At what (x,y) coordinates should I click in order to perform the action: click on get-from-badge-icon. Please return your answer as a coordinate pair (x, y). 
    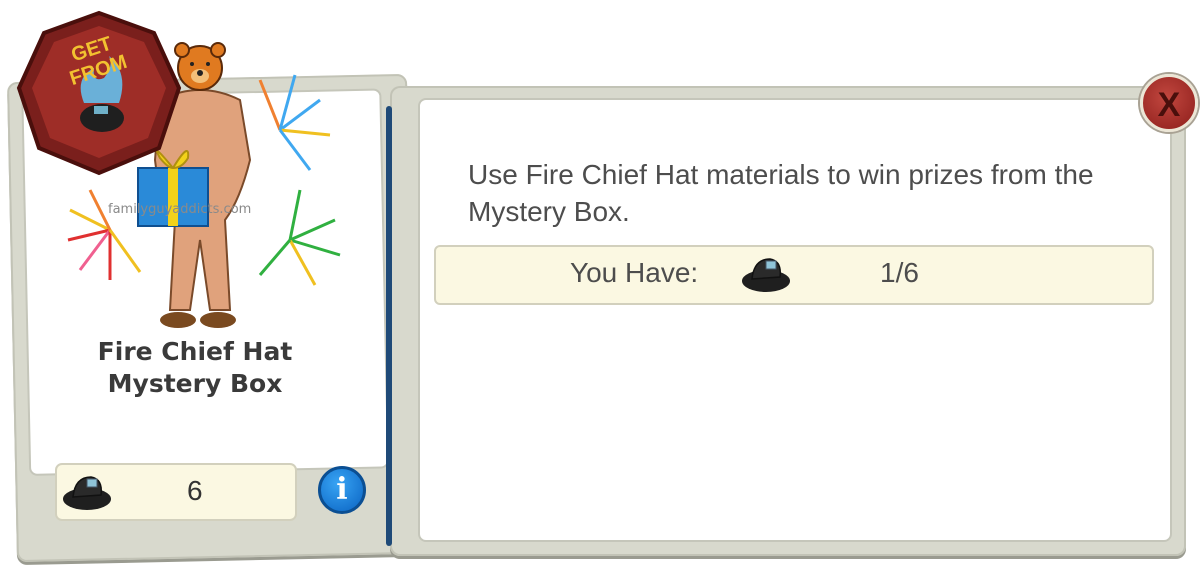
    Looking at the image, I should click on (99, 93).